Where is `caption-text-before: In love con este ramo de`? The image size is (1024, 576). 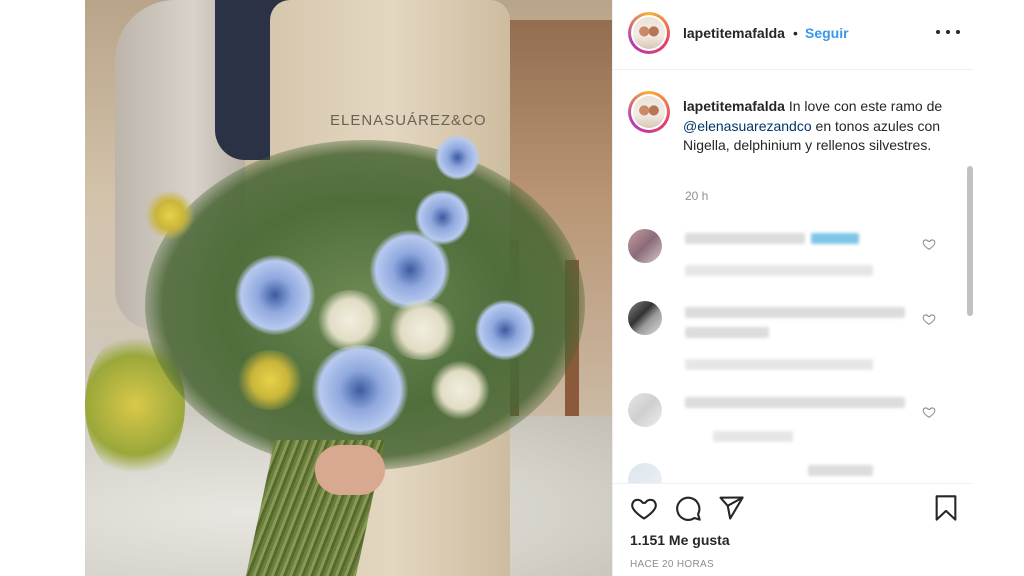 caption-text-before: In love con este ramo de is located at coordinates (865, 106).